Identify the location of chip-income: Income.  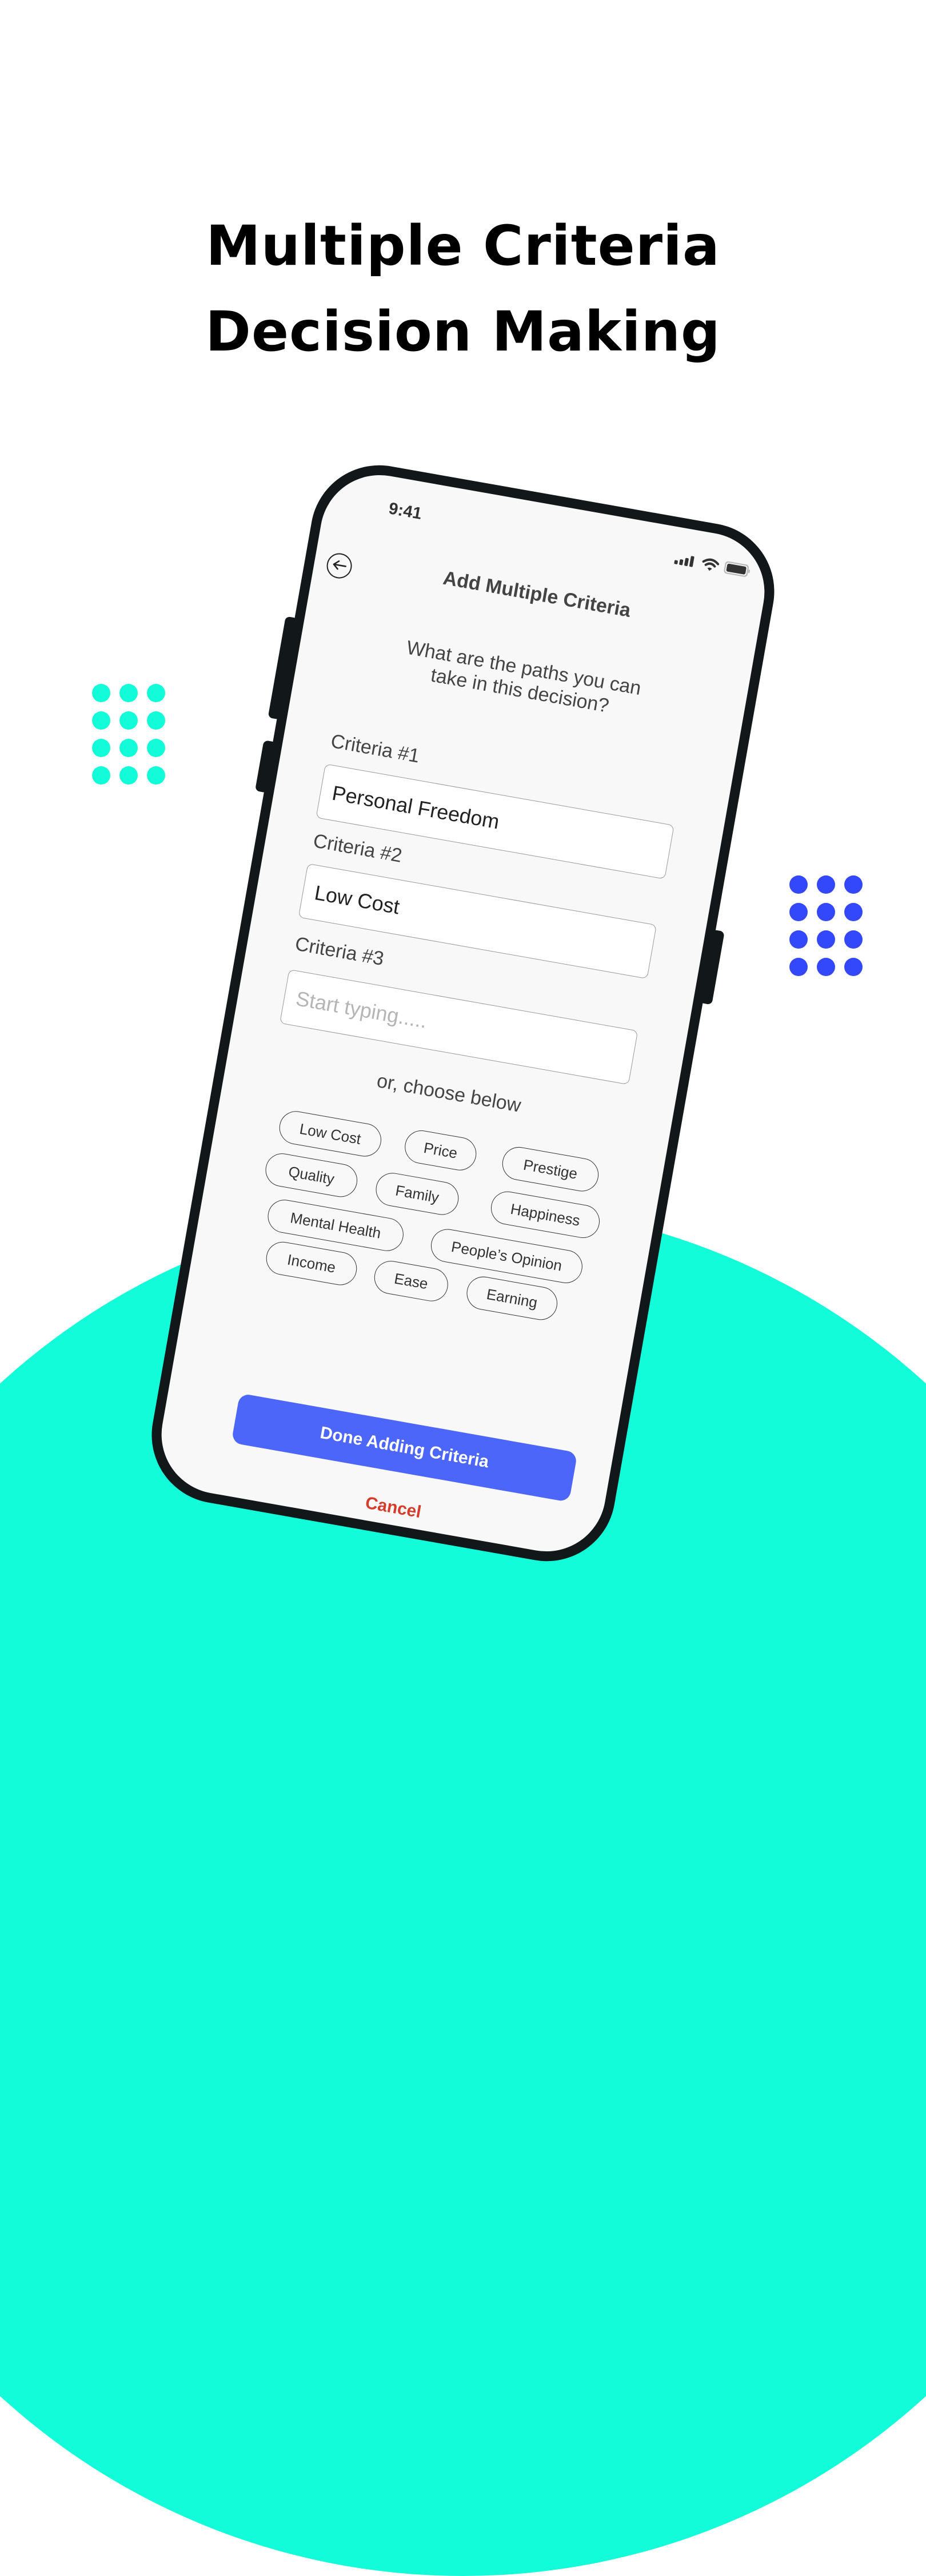
(312, 1263).